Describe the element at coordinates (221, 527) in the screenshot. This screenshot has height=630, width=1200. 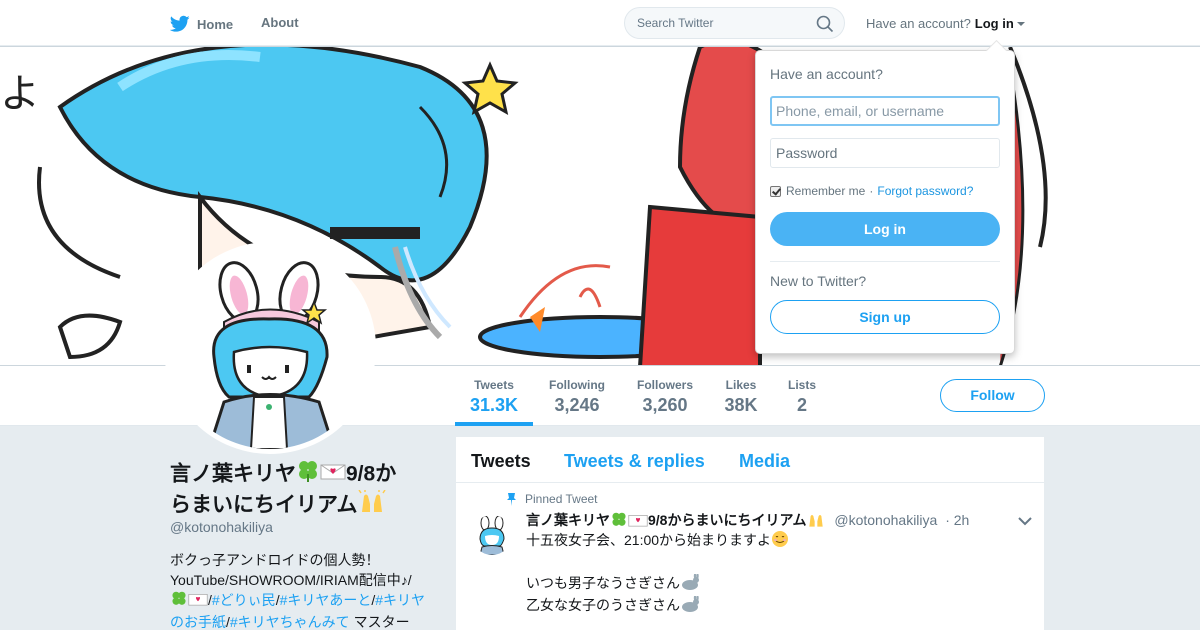
I see `profile-handle: @kotonohakiliya` at that location.